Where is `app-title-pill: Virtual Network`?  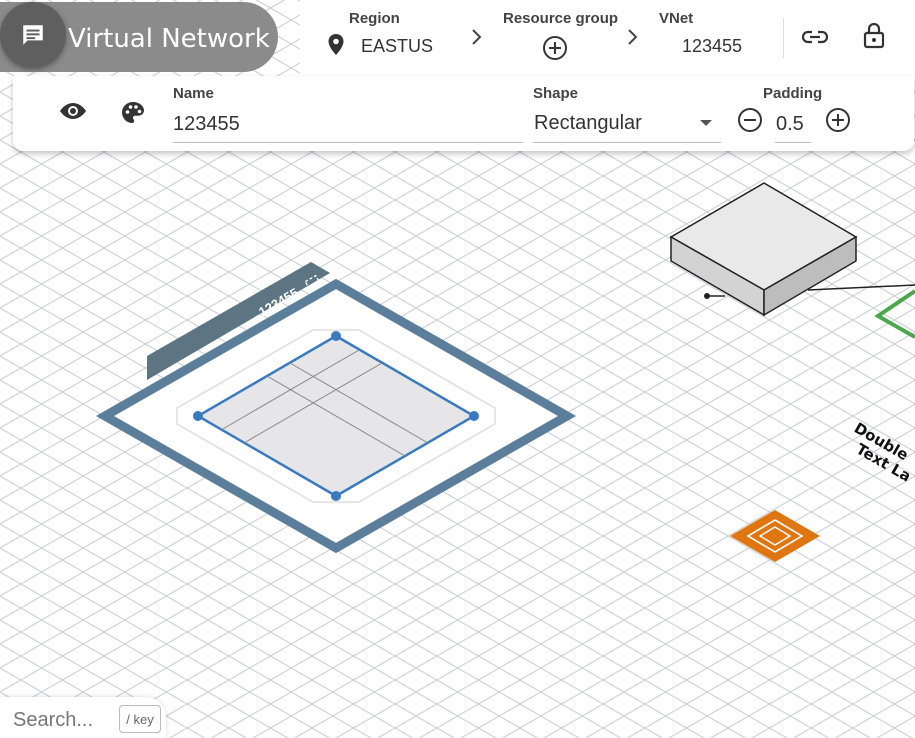
app-title-pill: Virtual Network is located at coordinates (139, 37).